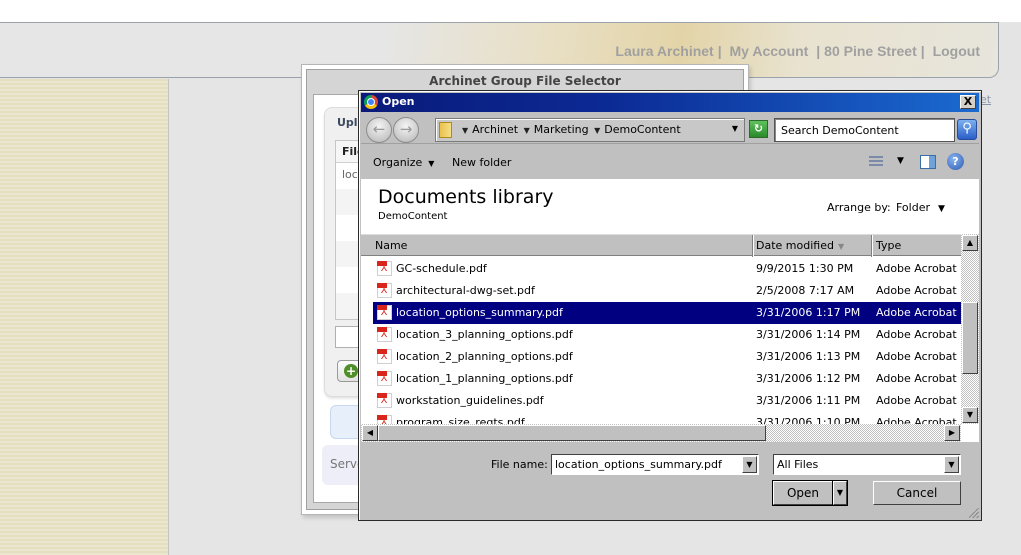  I want to click on vertical-scroll-thumb, so click(970, 338).